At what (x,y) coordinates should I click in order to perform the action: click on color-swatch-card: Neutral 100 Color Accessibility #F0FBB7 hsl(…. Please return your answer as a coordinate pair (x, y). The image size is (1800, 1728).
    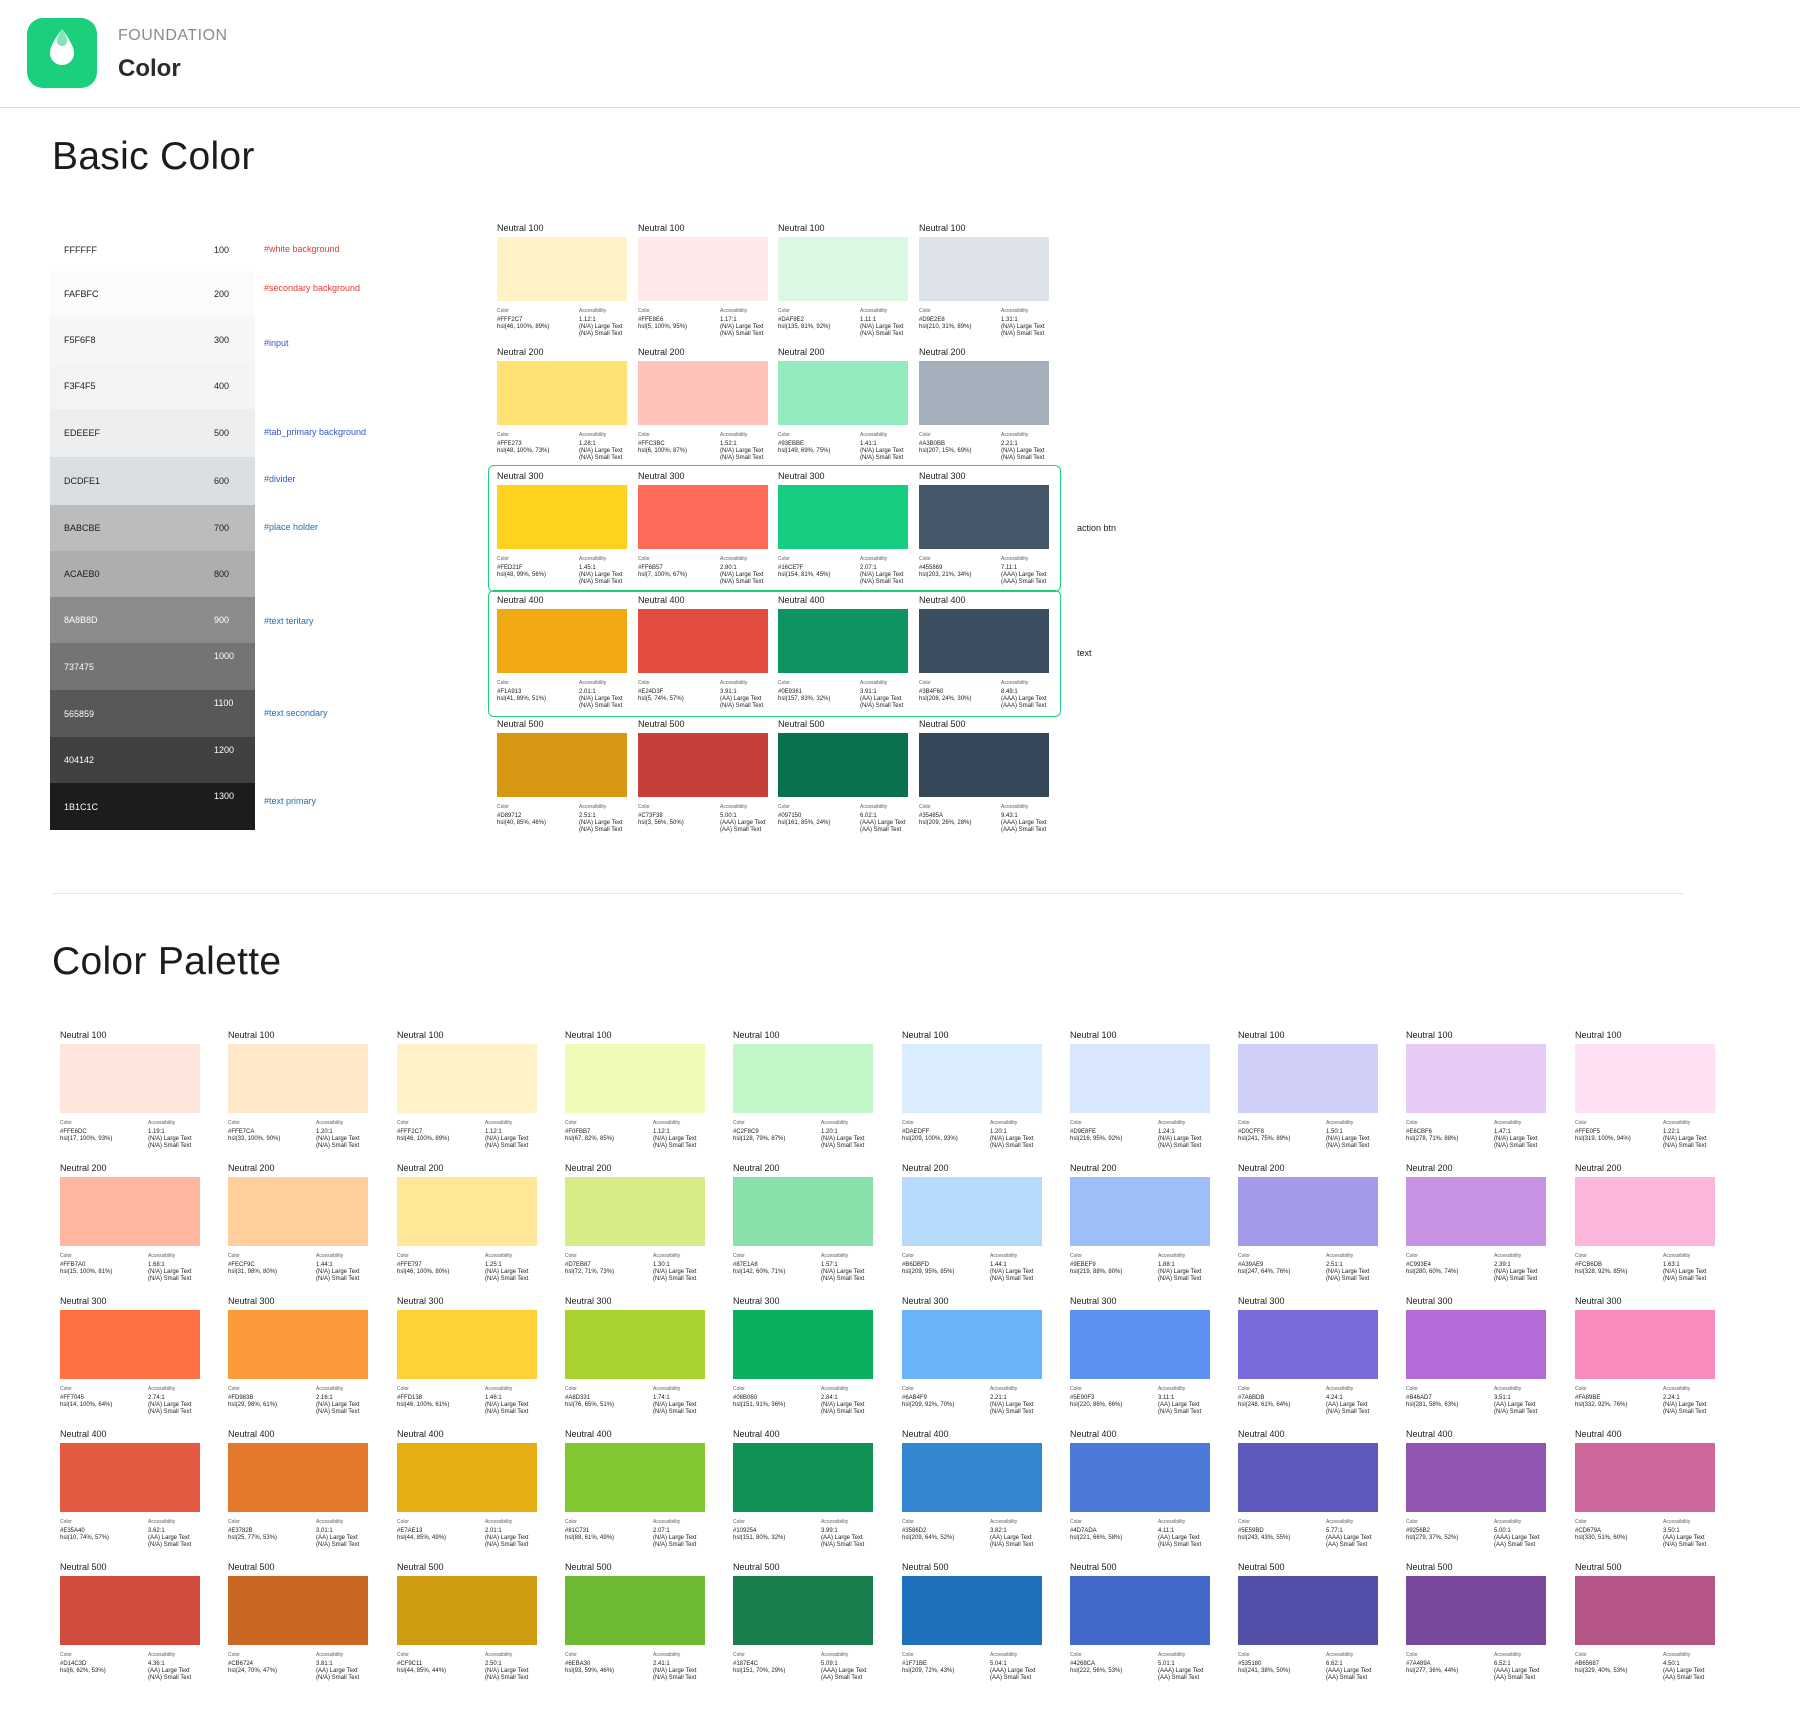
    Looking at the image, I should click on (635, 1096).